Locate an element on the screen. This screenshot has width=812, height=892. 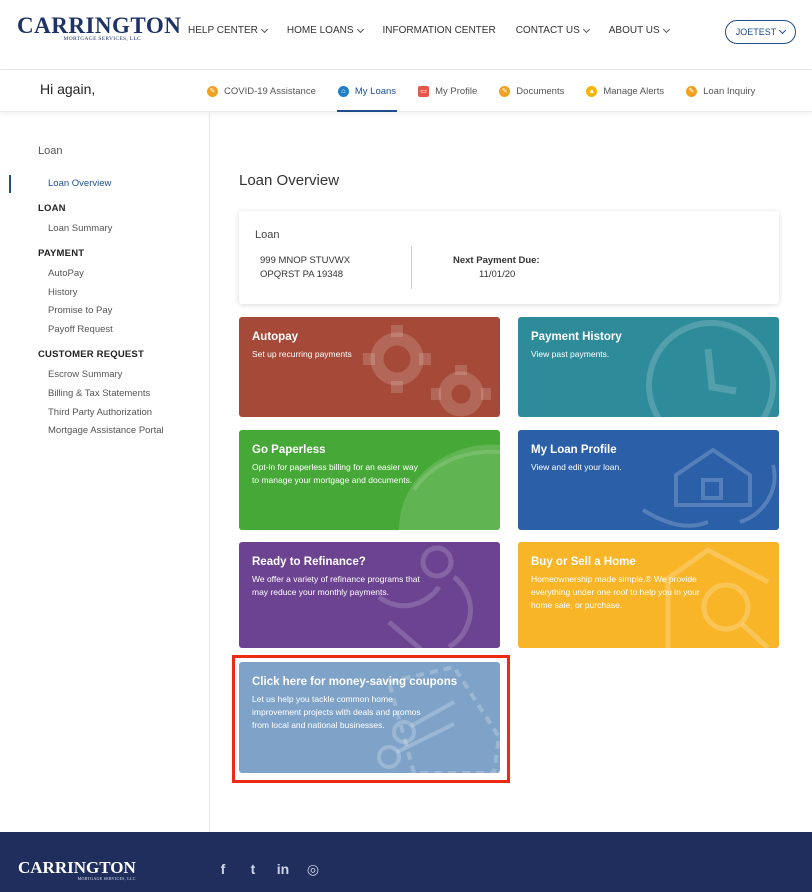
document-icon: ✎ is located at coordinates (505, 91).